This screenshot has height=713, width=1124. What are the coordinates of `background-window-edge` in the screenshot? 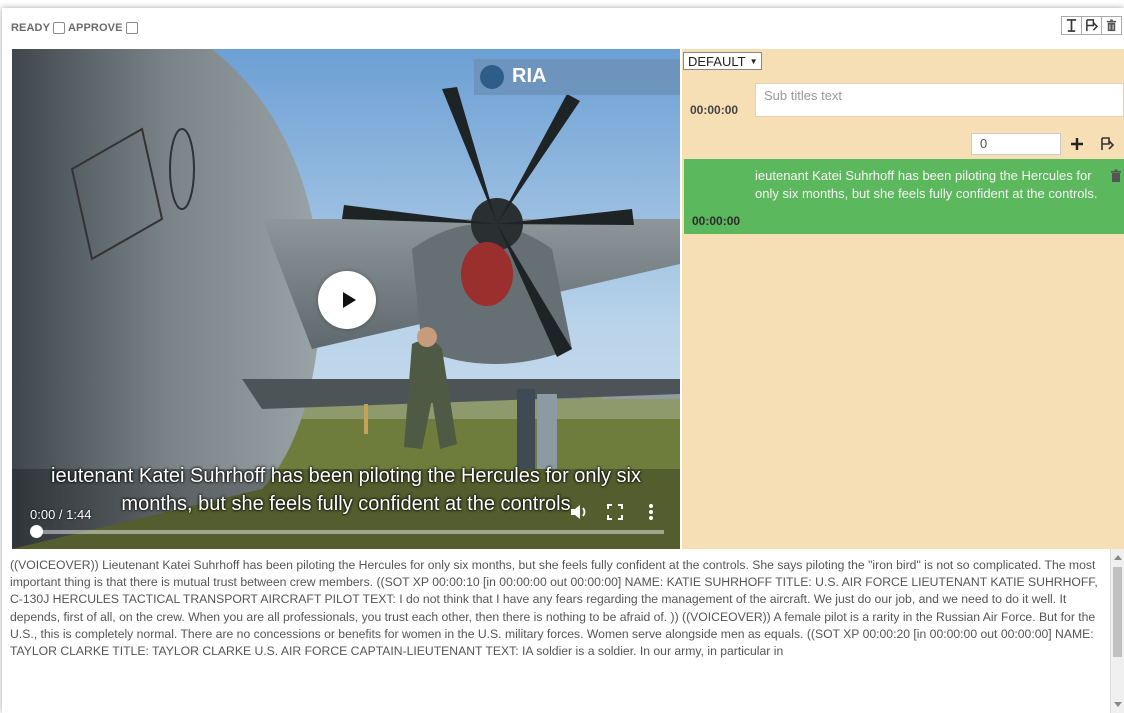 It's located at (140, 4).